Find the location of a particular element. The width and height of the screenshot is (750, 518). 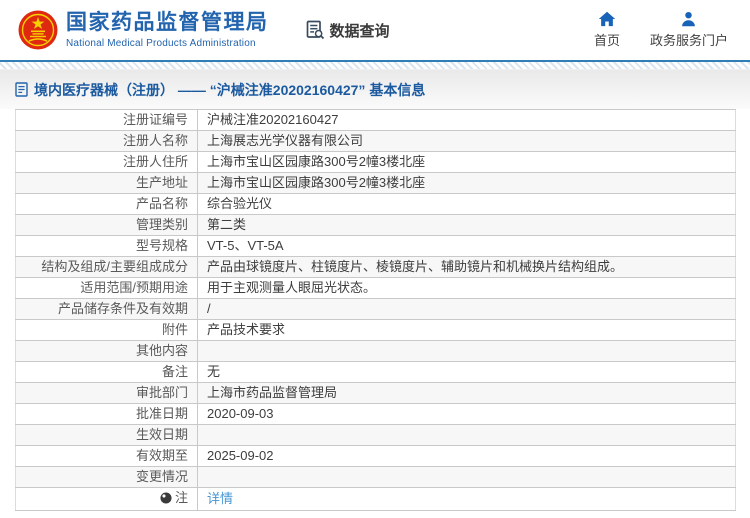

page-title: 境内医疗器械（注册） —— “沪械注准20202160427” 基本信息 is located at coordinates (230, 89).